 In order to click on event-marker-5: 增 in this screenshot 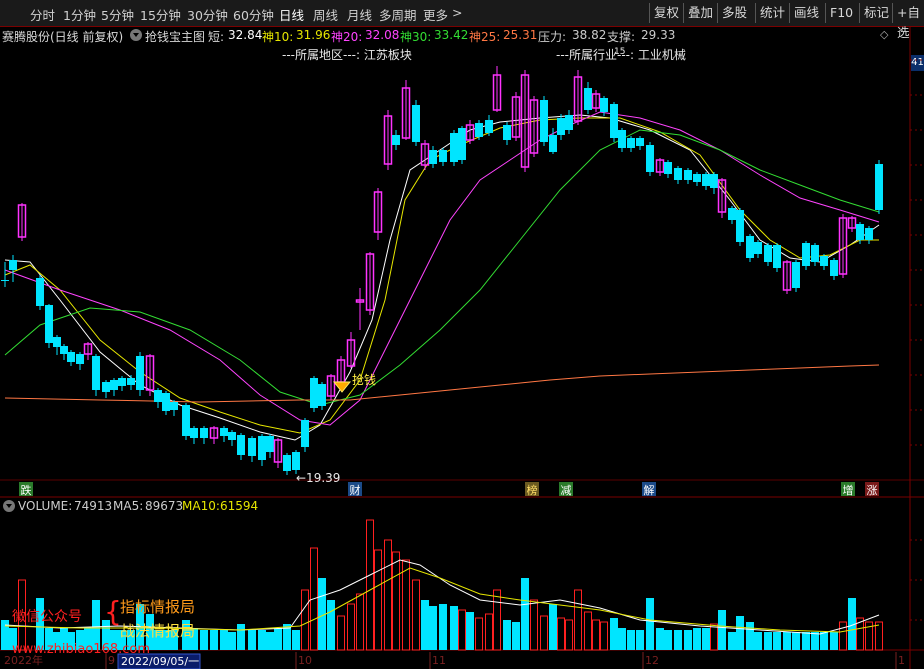, I will do `click(848, 489)`.